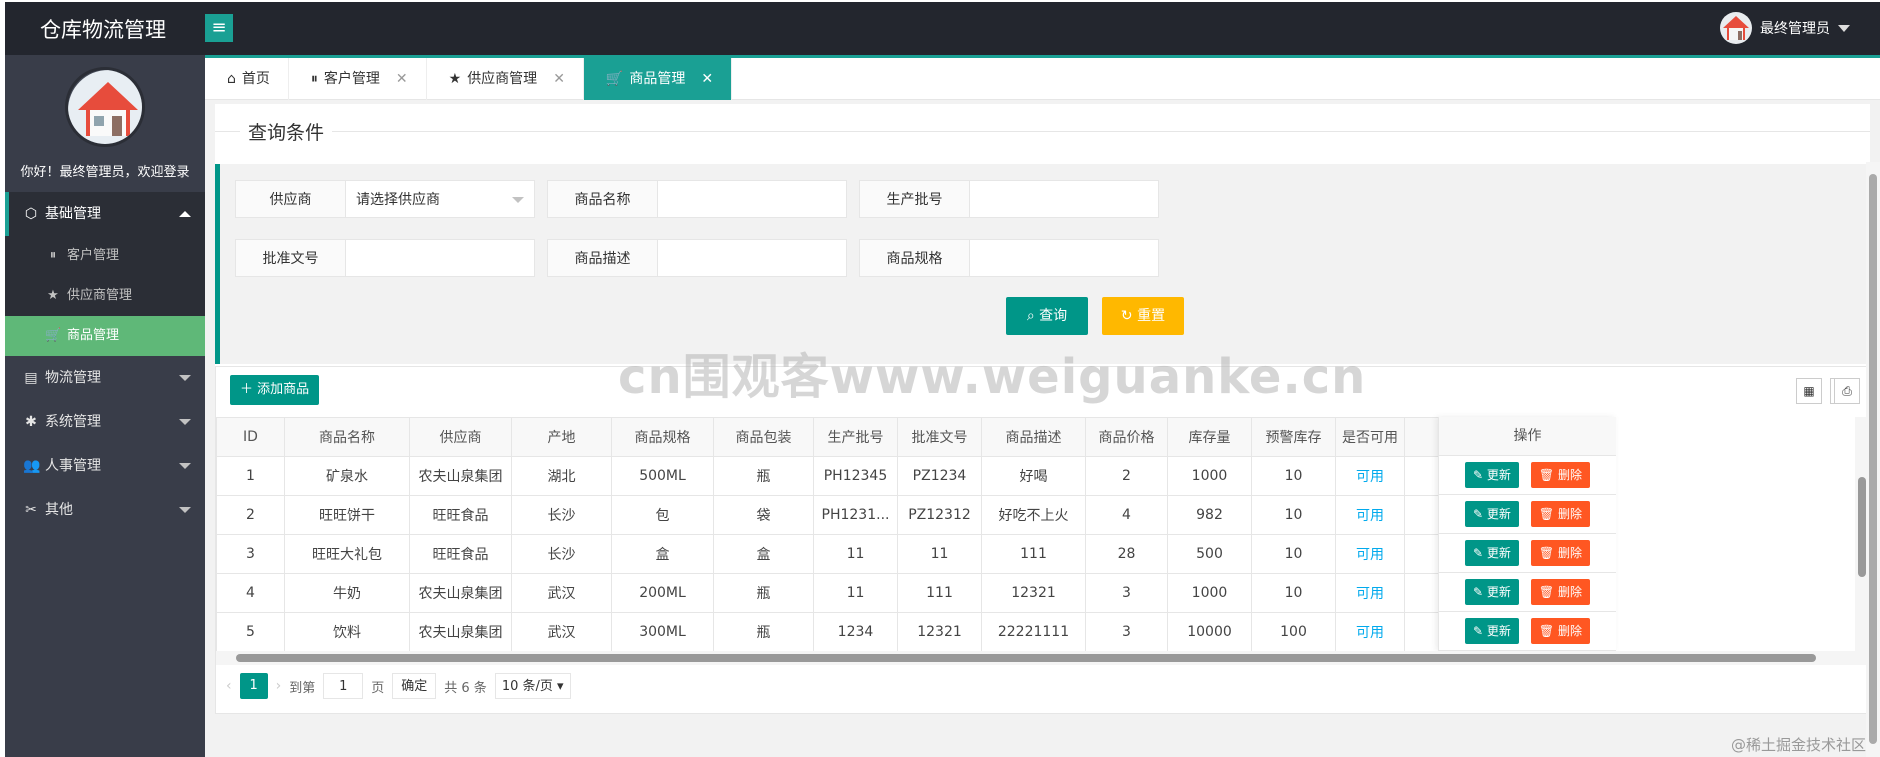 Image resolution: width=1880 pixels, height=757 pixels. What do you see at coordinates (1548, 631) in the screenshot?
I see `trash-icon: 🗑` at bounding box center [1548, 631].